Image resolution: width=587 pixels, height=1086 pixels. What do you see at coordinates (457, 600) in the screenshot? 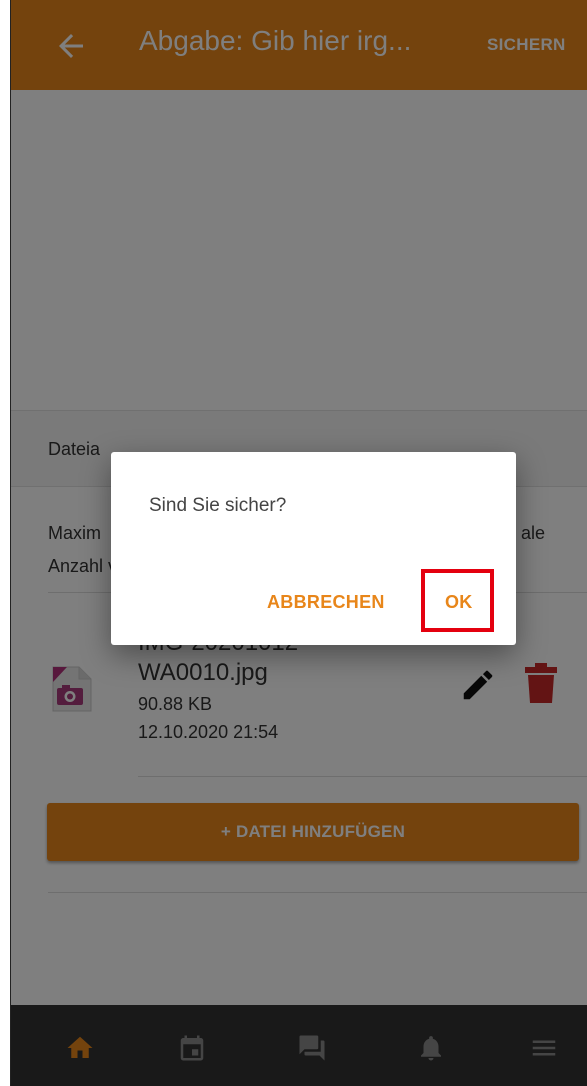
I see `ok-highlight-box` at bounding box center [457, 600].